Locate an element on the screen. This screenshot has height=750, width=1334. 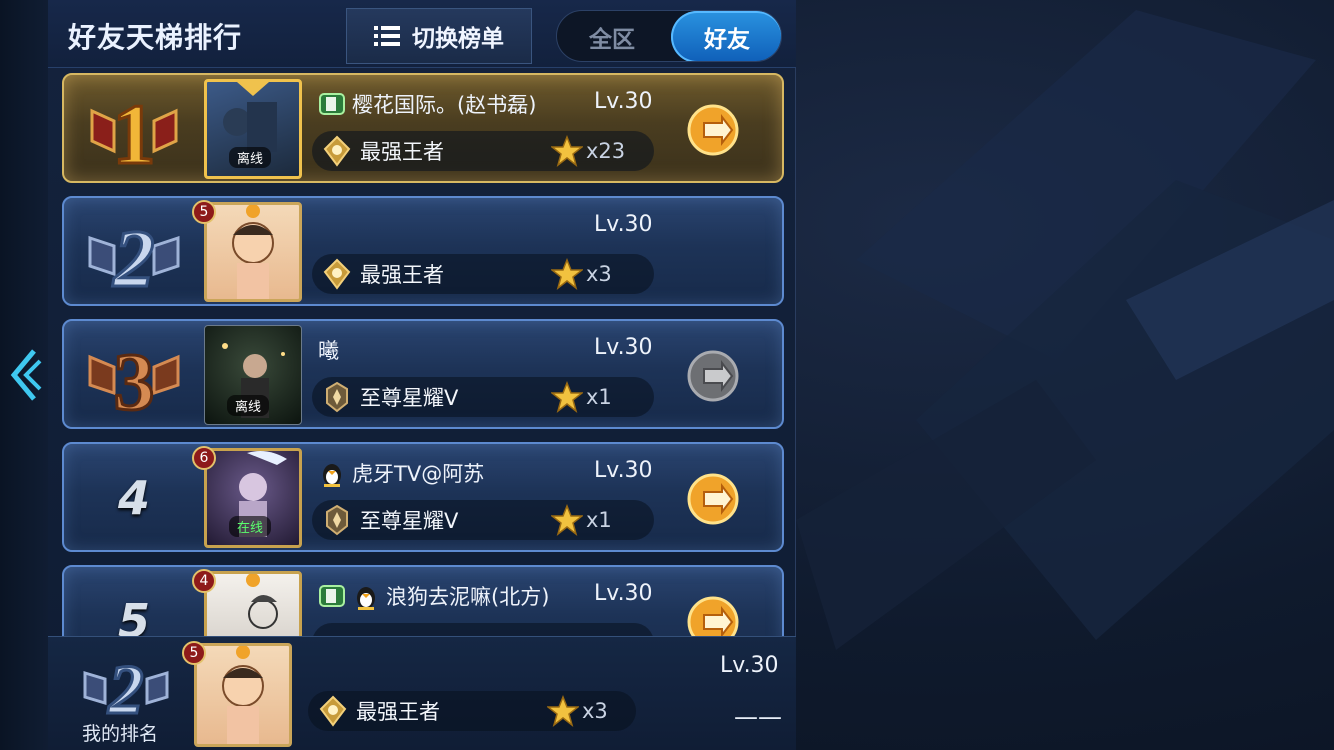
level-badge: 6 is located at coordinates (204, 458).